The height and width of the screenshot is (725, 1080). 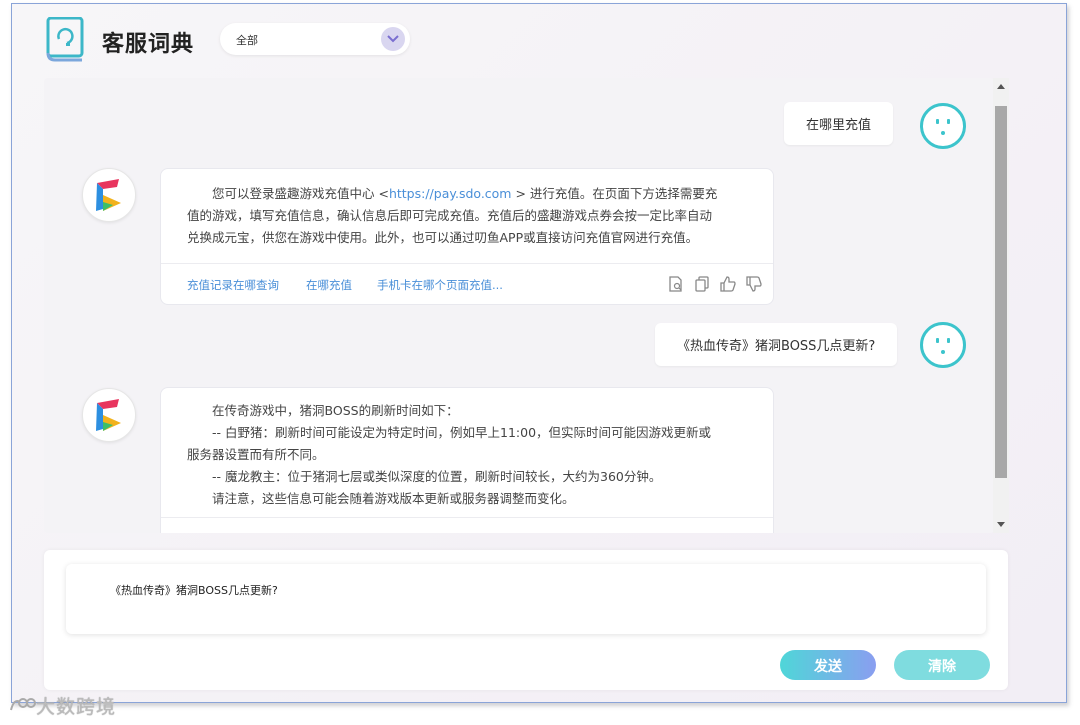 I want to click on scroll-up-arrow-icon, so click(x=1001, y=86).